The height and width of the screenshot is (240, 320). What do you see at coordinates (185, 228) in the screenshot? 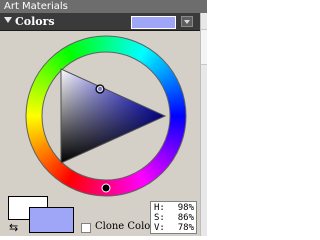
I see `value-value: 78%` at bounding box center [185, 228].